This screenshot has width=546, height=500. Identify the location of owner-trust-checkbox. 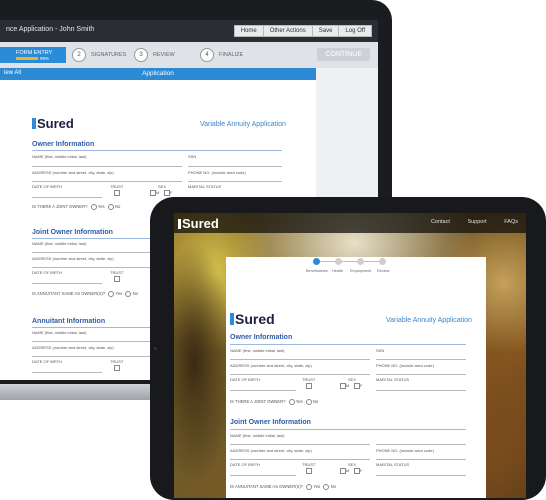
(117, 193).